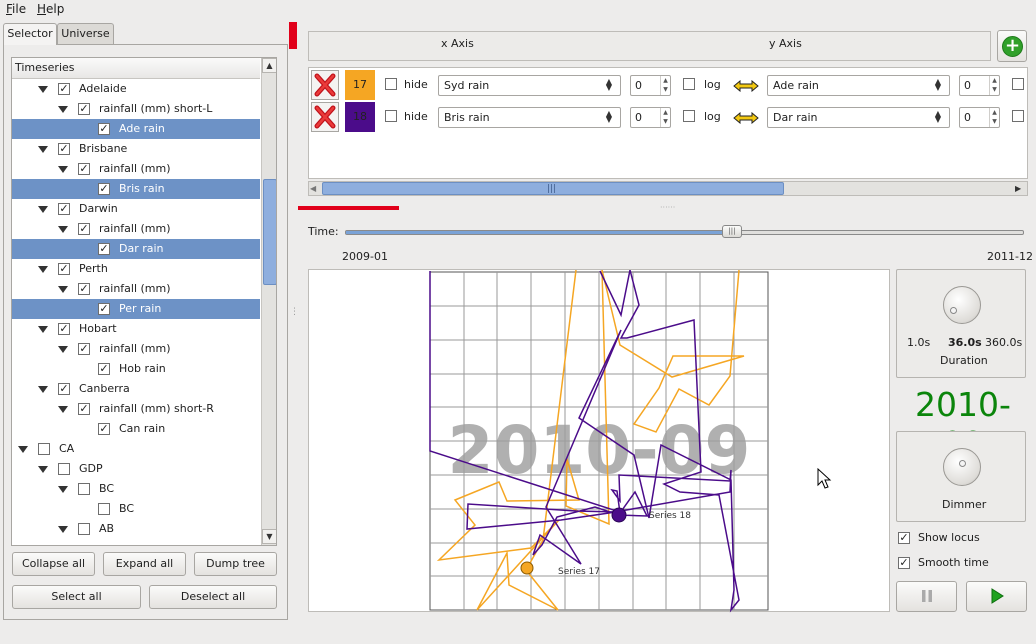 The image size is (1036, 644). I want to click on x-offset-17-spinbox: 0 ▲ ▼, so click(650, 85).